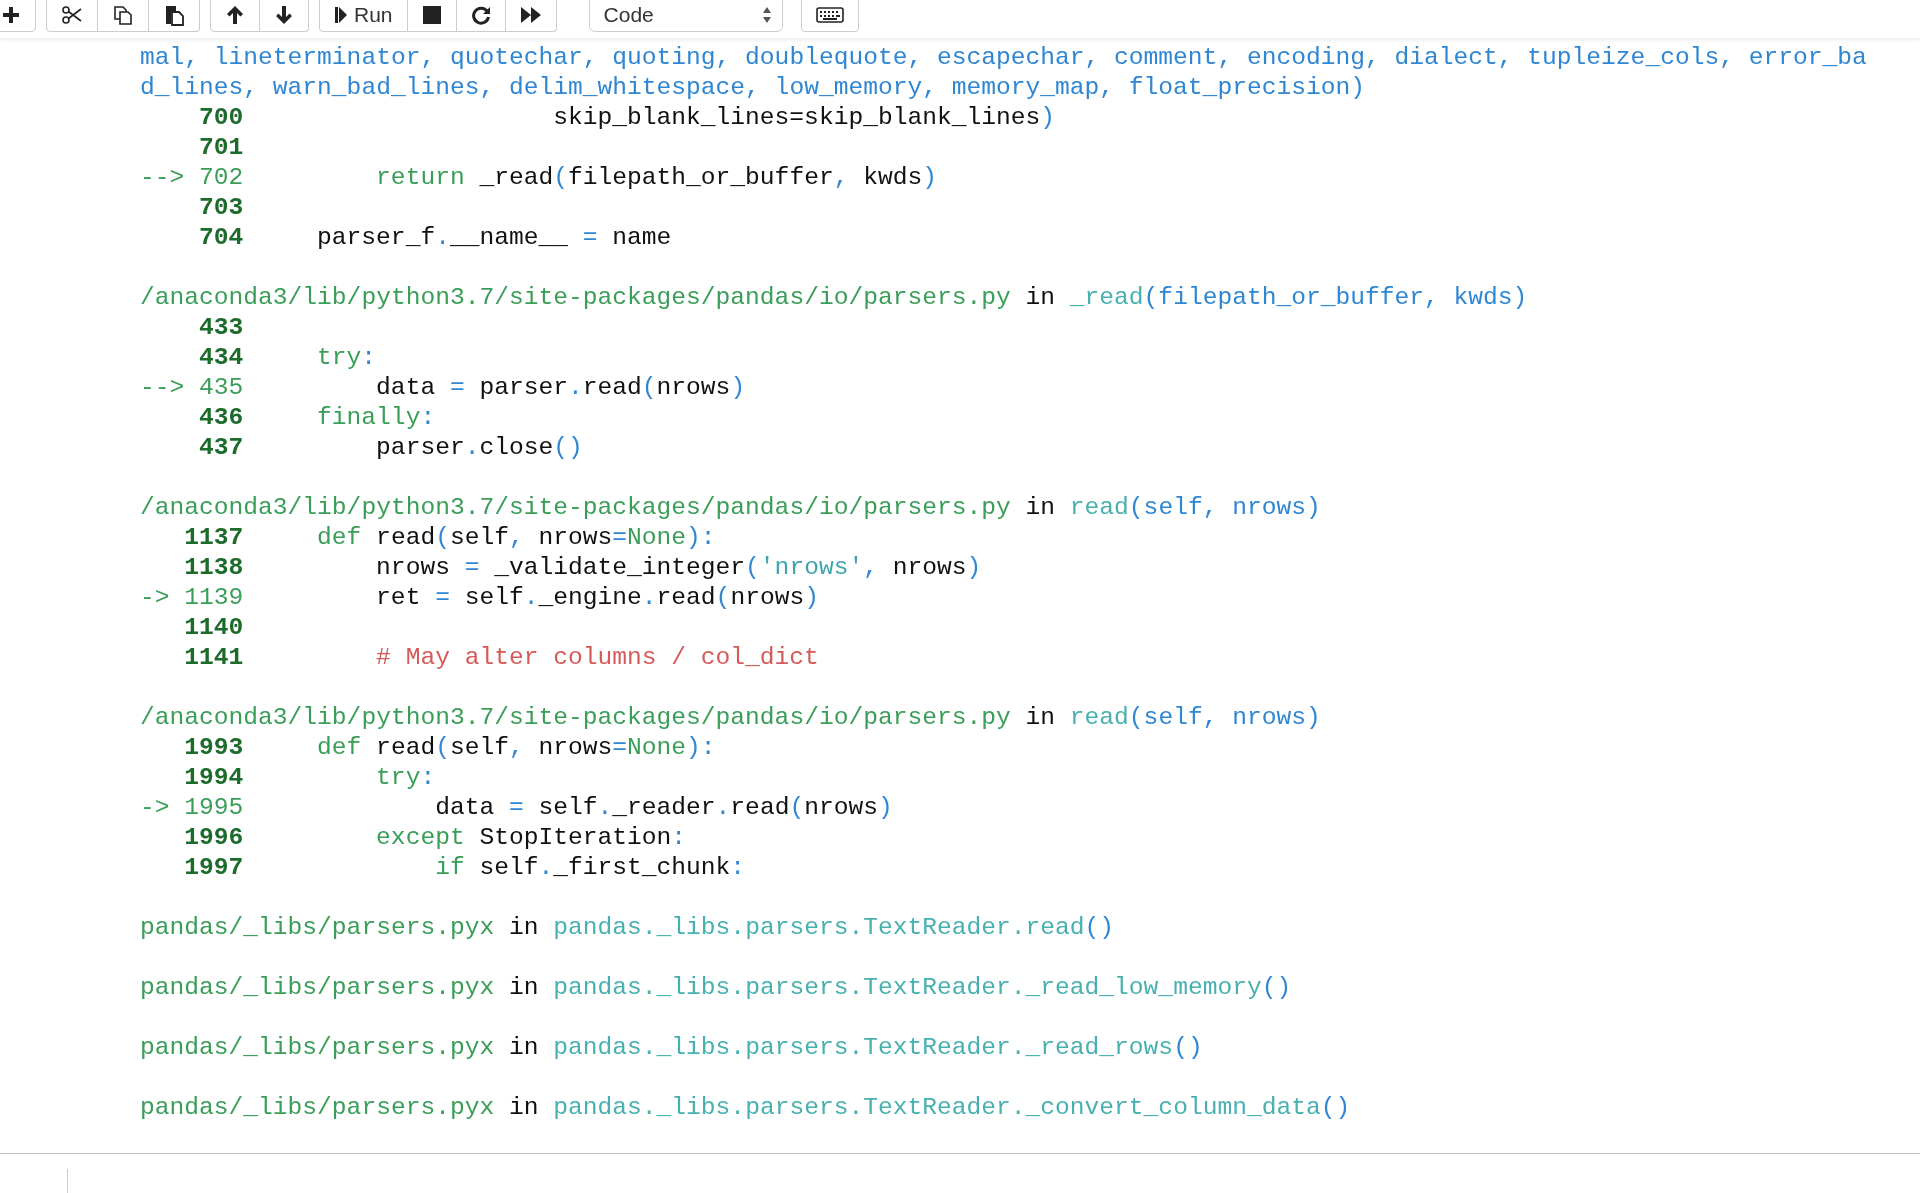 The width and height of the screenshot is (1920, 1193). Describe the element at coordinates (192, 598) in the screenshot. I see `line-number: -> 1139` at that location.